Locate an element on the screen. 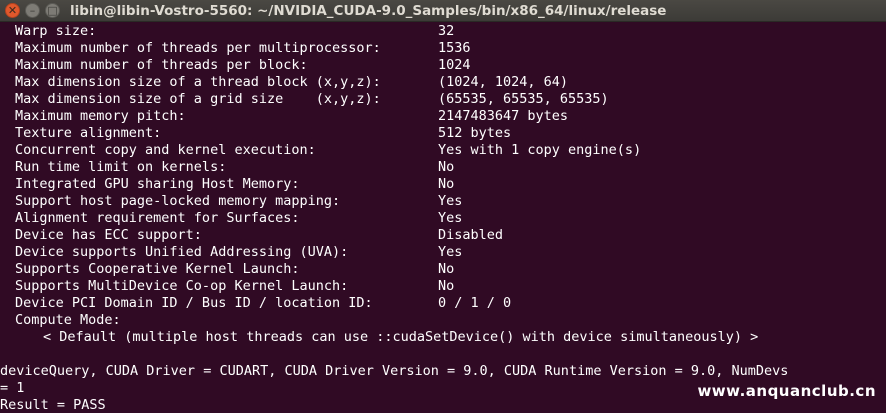 This screenshot has height=413, width=886. property-label: Maximum memory pitch: is located at coordinates (100, 116).